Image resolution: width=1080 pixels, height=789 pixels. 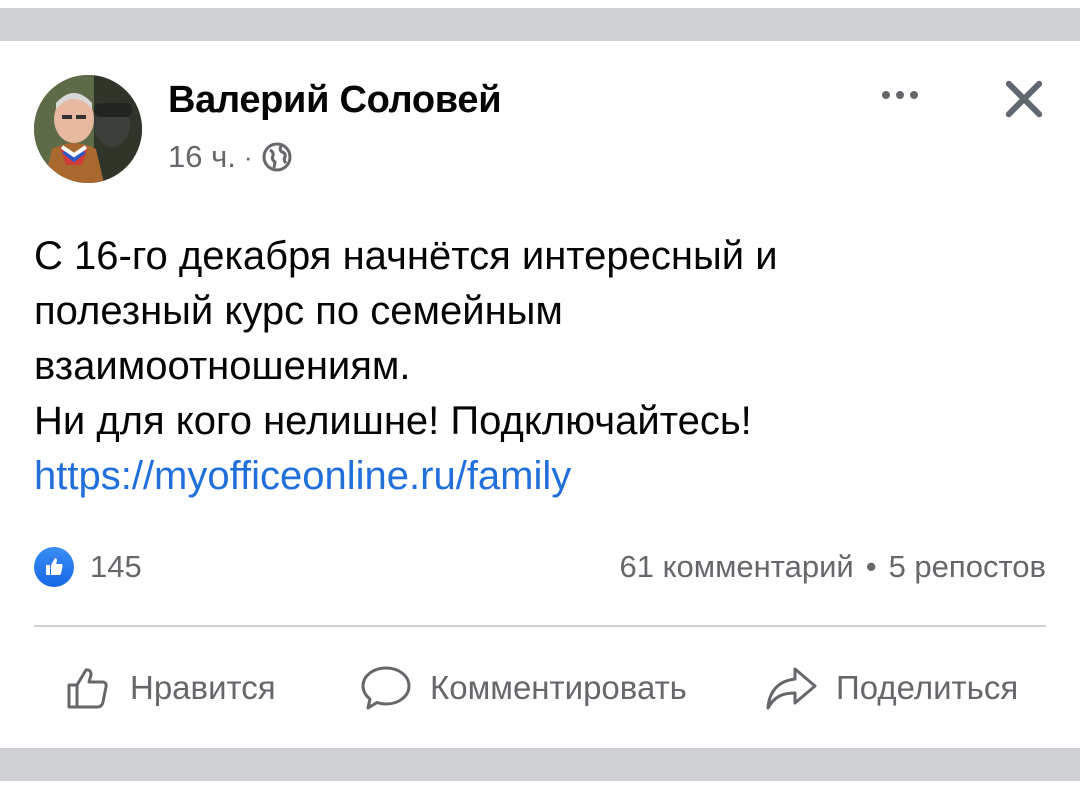 What do you see at coordinates (540, 626) in the screenshot?
I see `divider` at bounding box center [540, 626].